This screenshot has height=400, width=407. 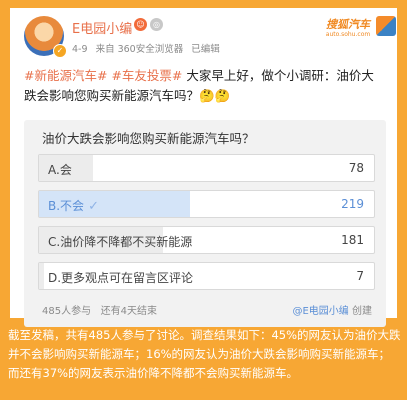 I want to click on verified-badge-icon: ✓, so click(x=60, y=51).